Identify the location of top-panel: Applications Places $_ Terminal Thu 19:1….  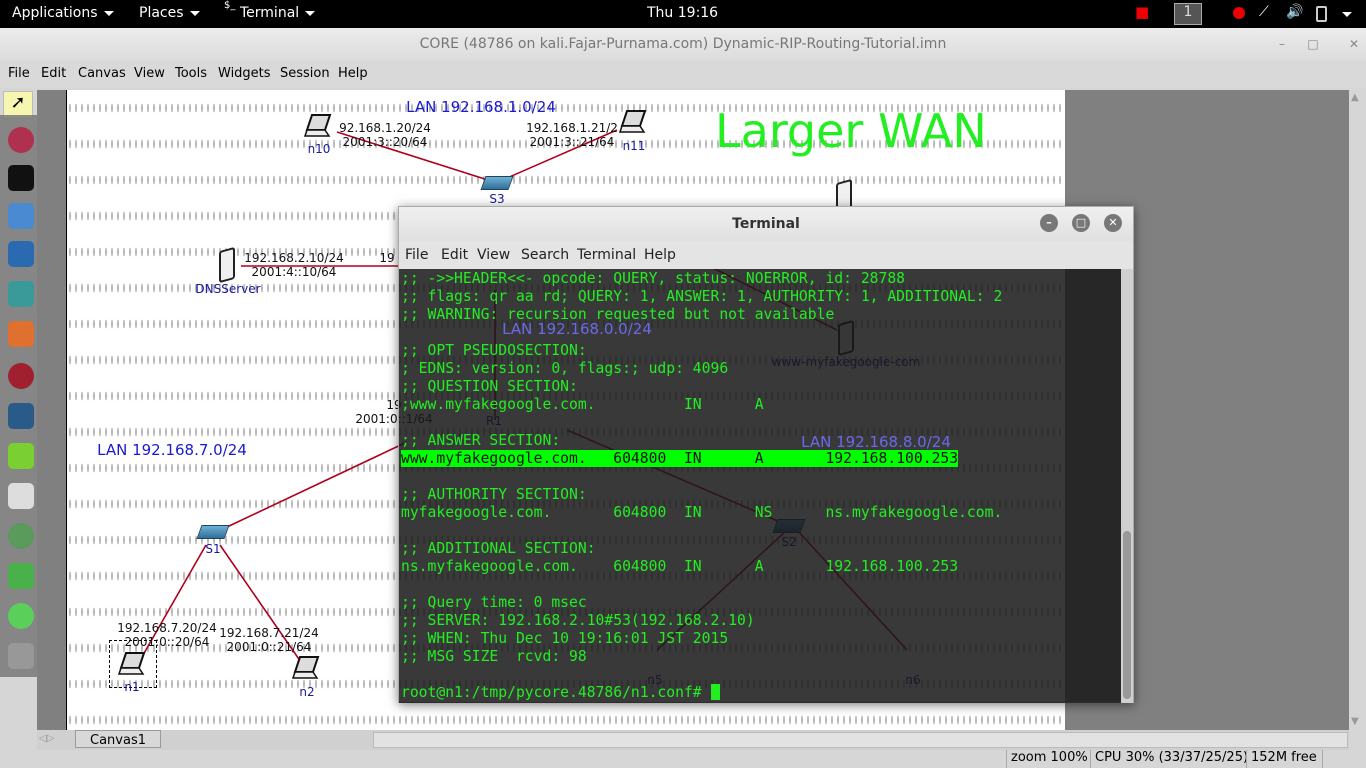
(683, 14).